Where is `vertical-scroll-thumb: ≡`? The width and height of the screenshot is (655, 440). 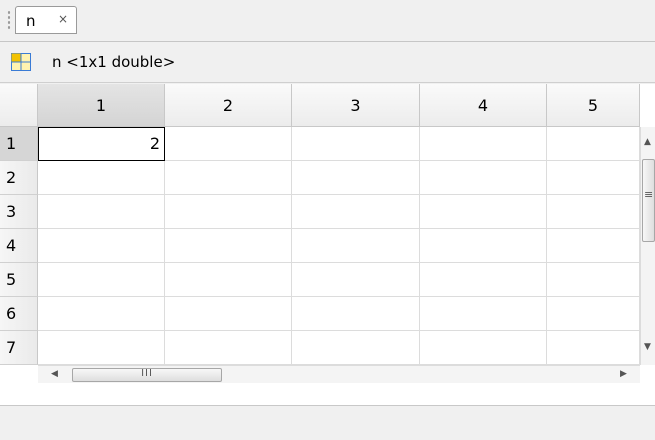 vertical-scroll-thumb: ≡ is located at coordinates (648, 200).